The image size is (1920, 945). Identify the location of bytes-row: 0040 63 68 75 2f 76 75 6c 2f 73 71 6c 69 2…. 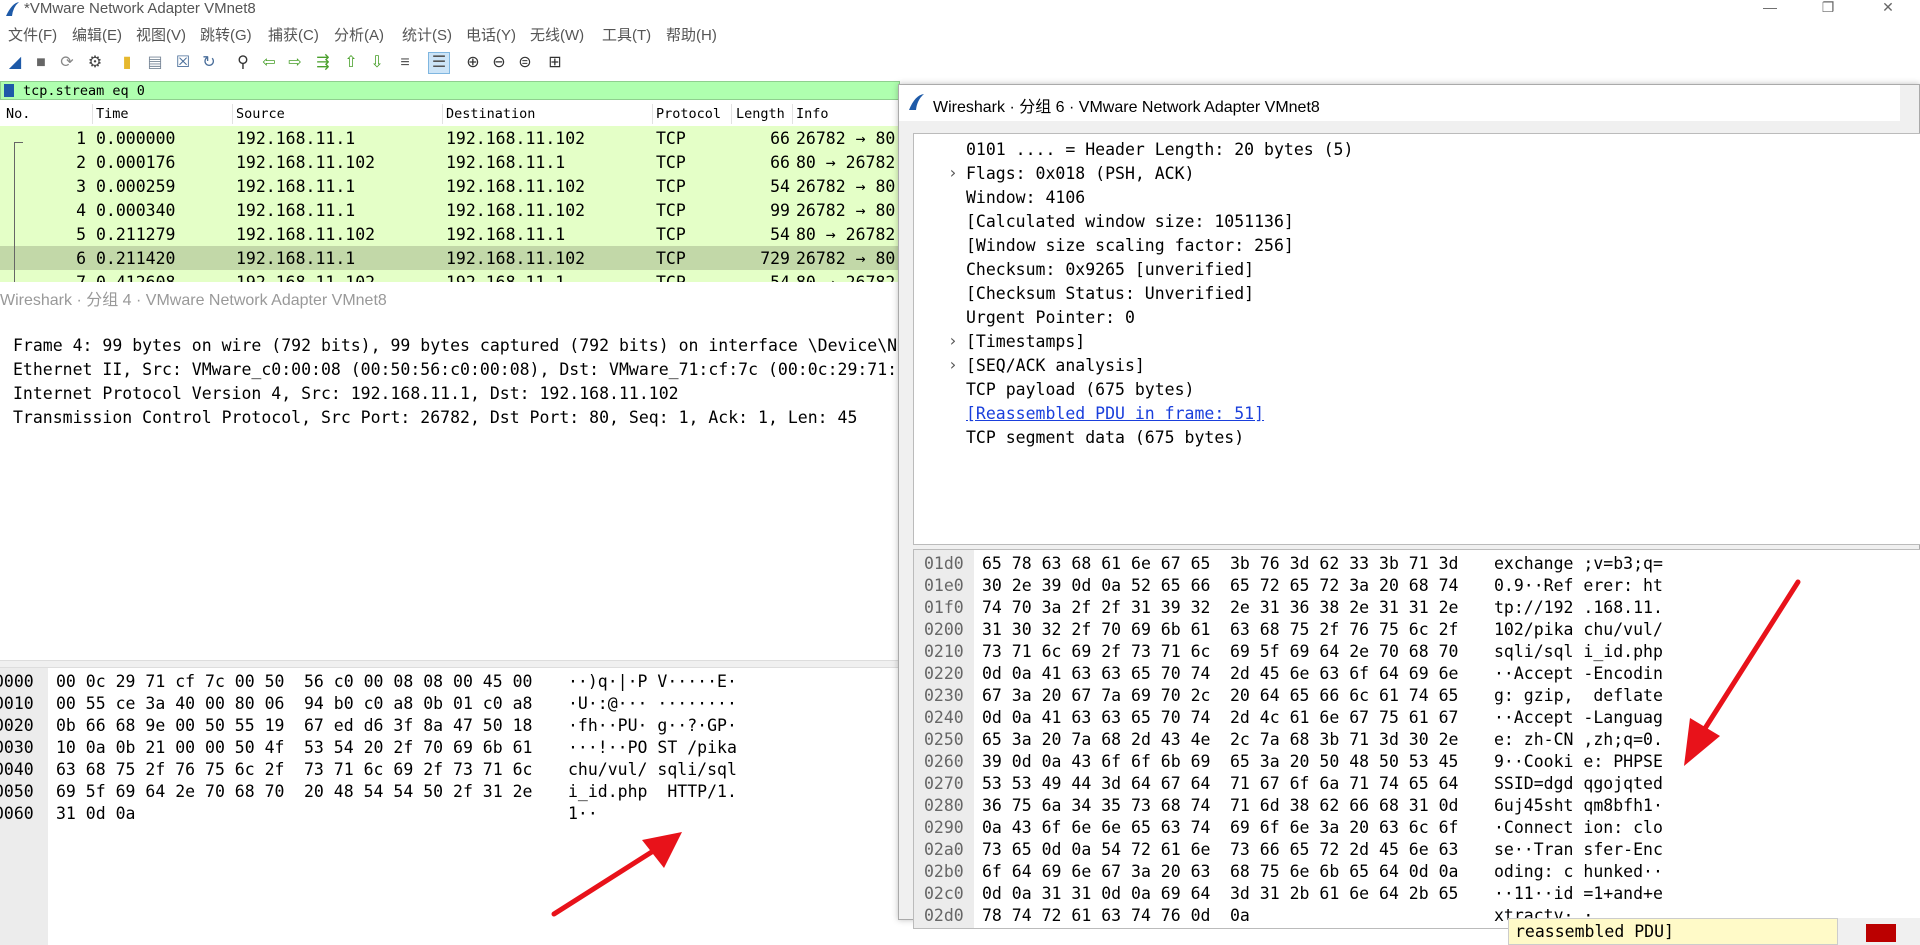
(450, 771).